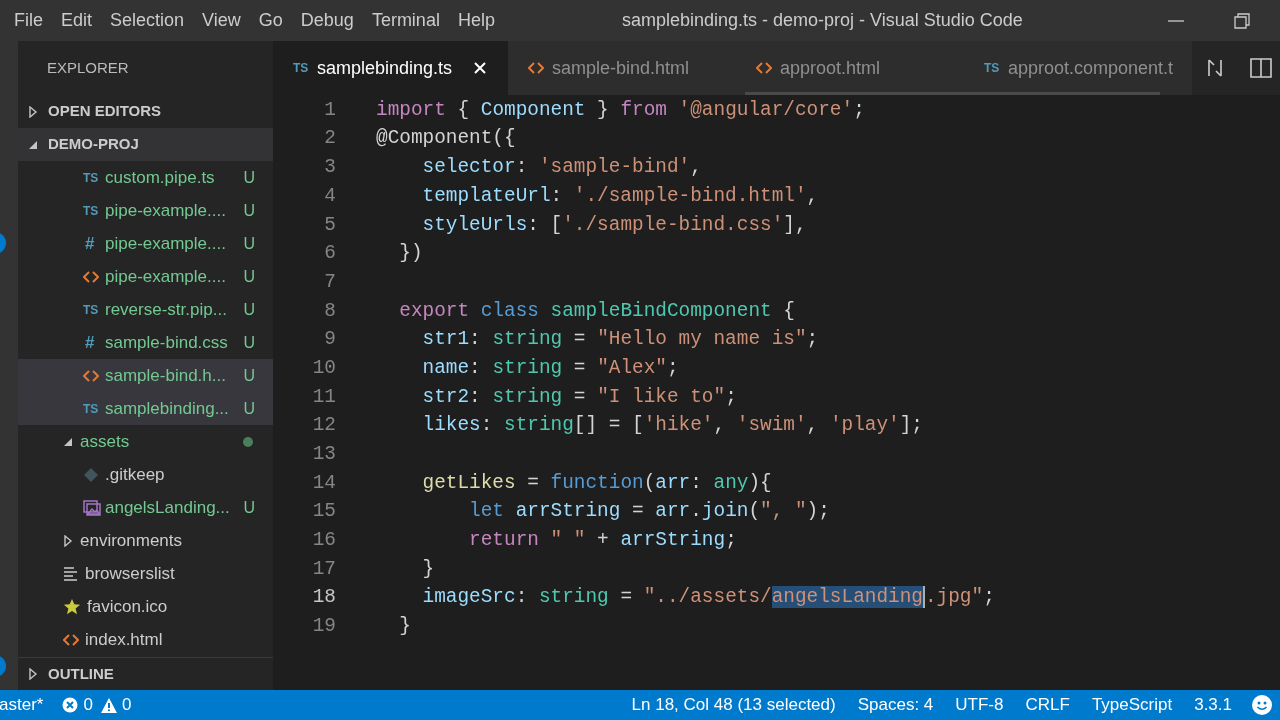  What do you see at coordinates (329, 340) in the screenshot?
I see `line-number: 9` at bounding box center [329, 340].